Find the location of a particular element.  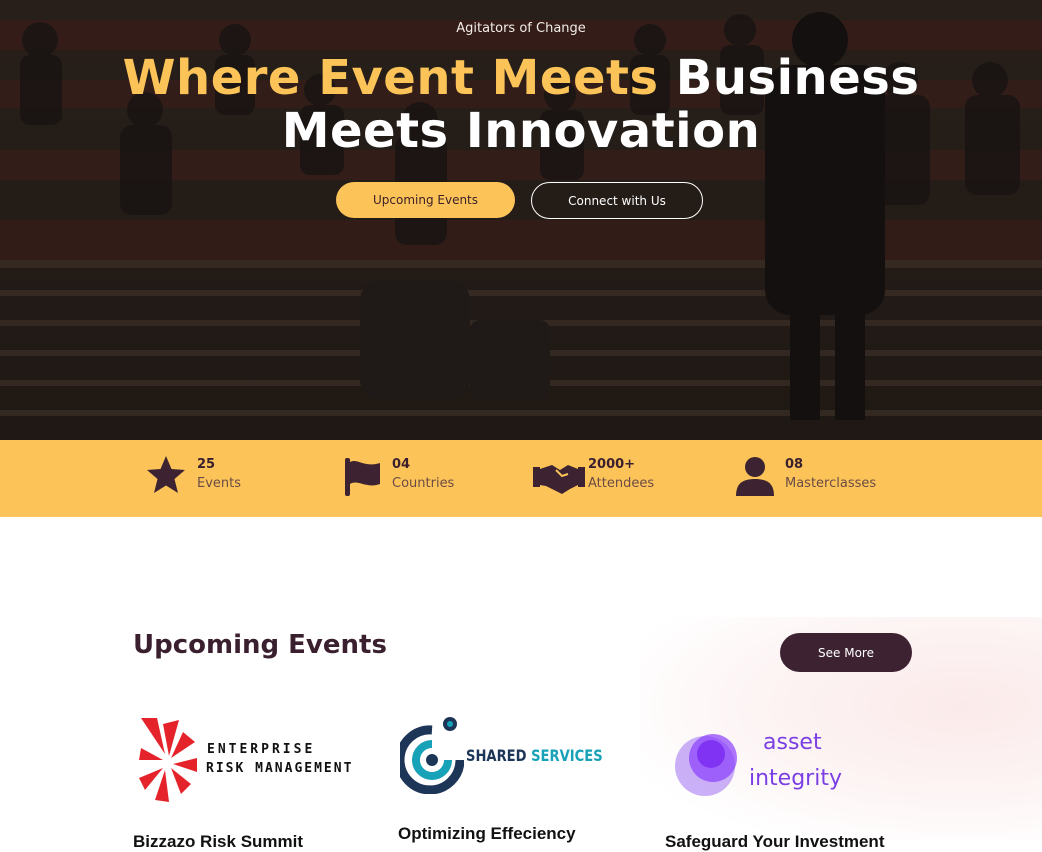

logo-text-asset: asset is located at coordinates (792, 742).